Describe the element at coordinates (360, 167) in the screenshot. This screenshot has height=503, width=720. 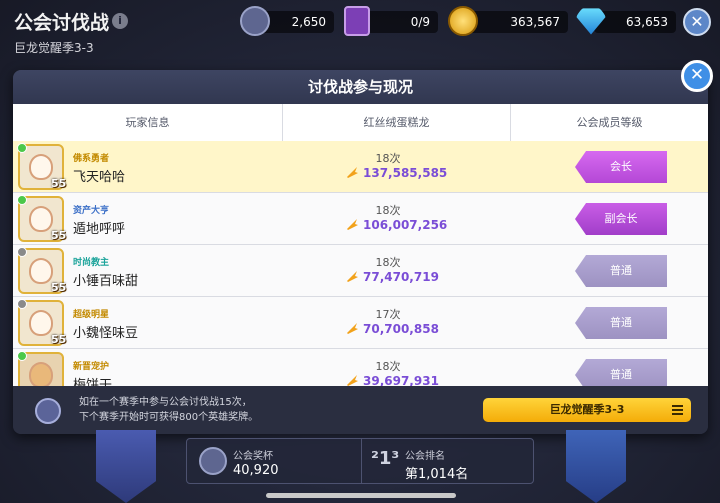
I see `member-row: 55 佛系勇者 飞天哈哈 18次 137,585,585 会长` at that location.